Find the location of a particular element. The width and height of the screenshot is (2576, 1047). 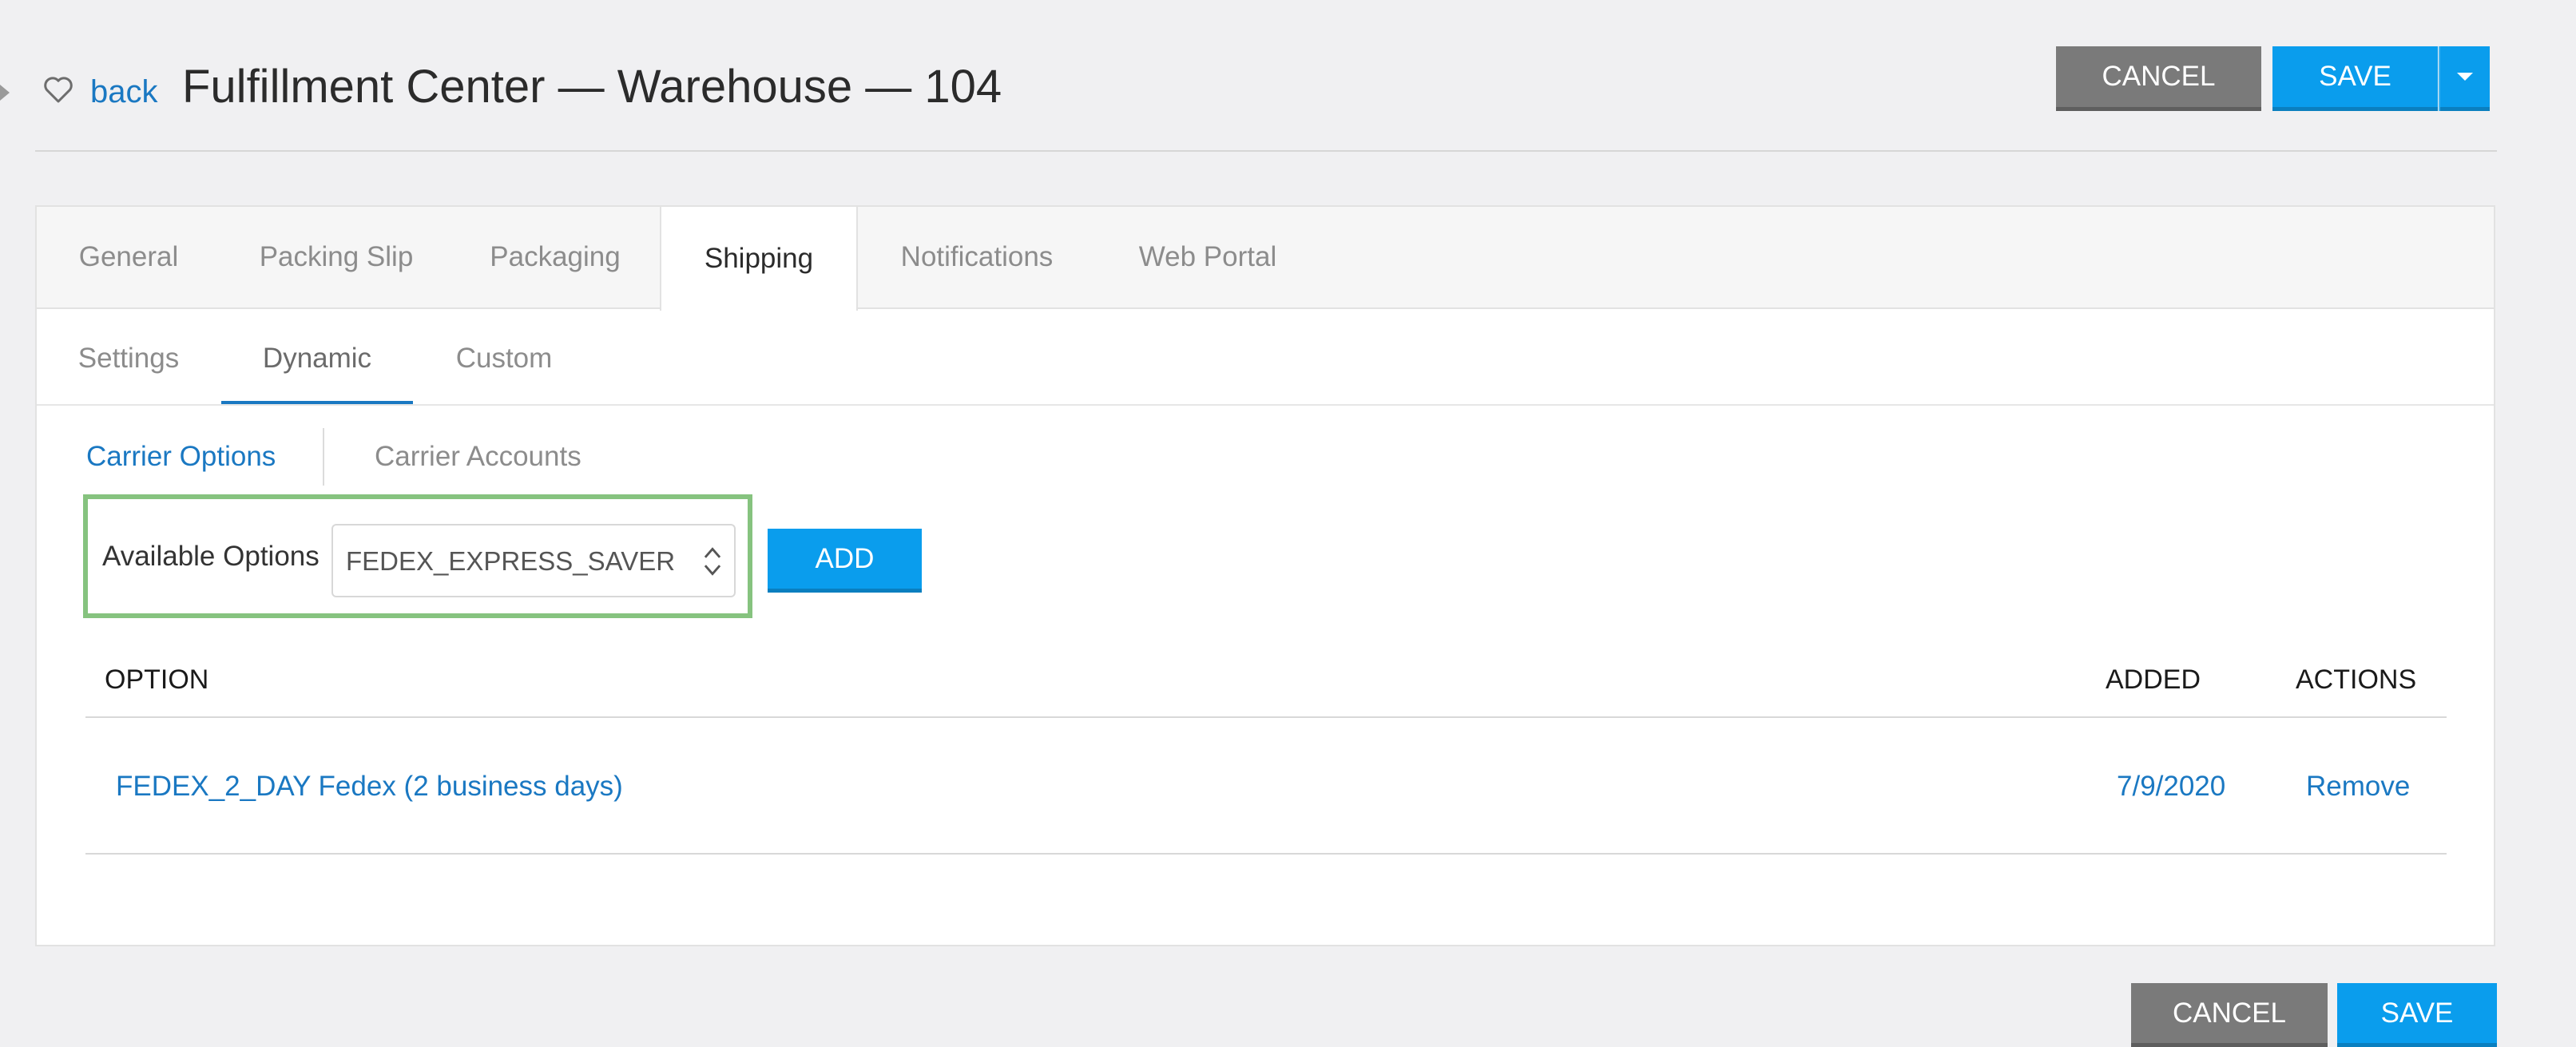

tab-shipping: Shipping is located at coordinates (759, 259).